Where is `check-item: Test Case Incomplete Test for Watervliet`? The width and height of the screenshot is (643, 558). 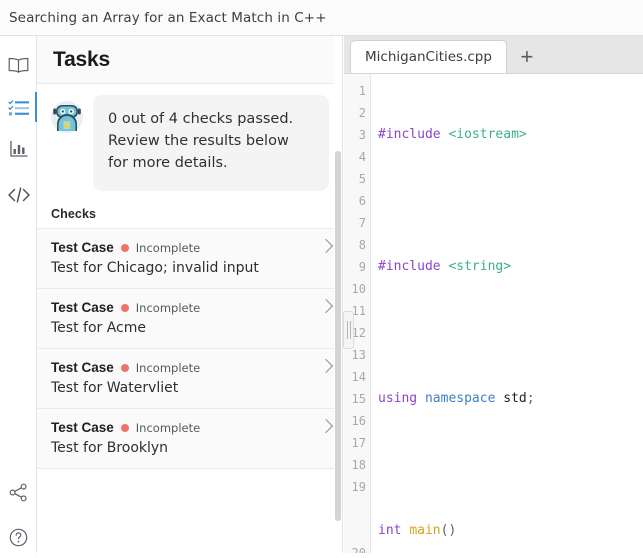
check-item: Test Case Incomplete Test for Watervliet is located at coordinates (189, 379).